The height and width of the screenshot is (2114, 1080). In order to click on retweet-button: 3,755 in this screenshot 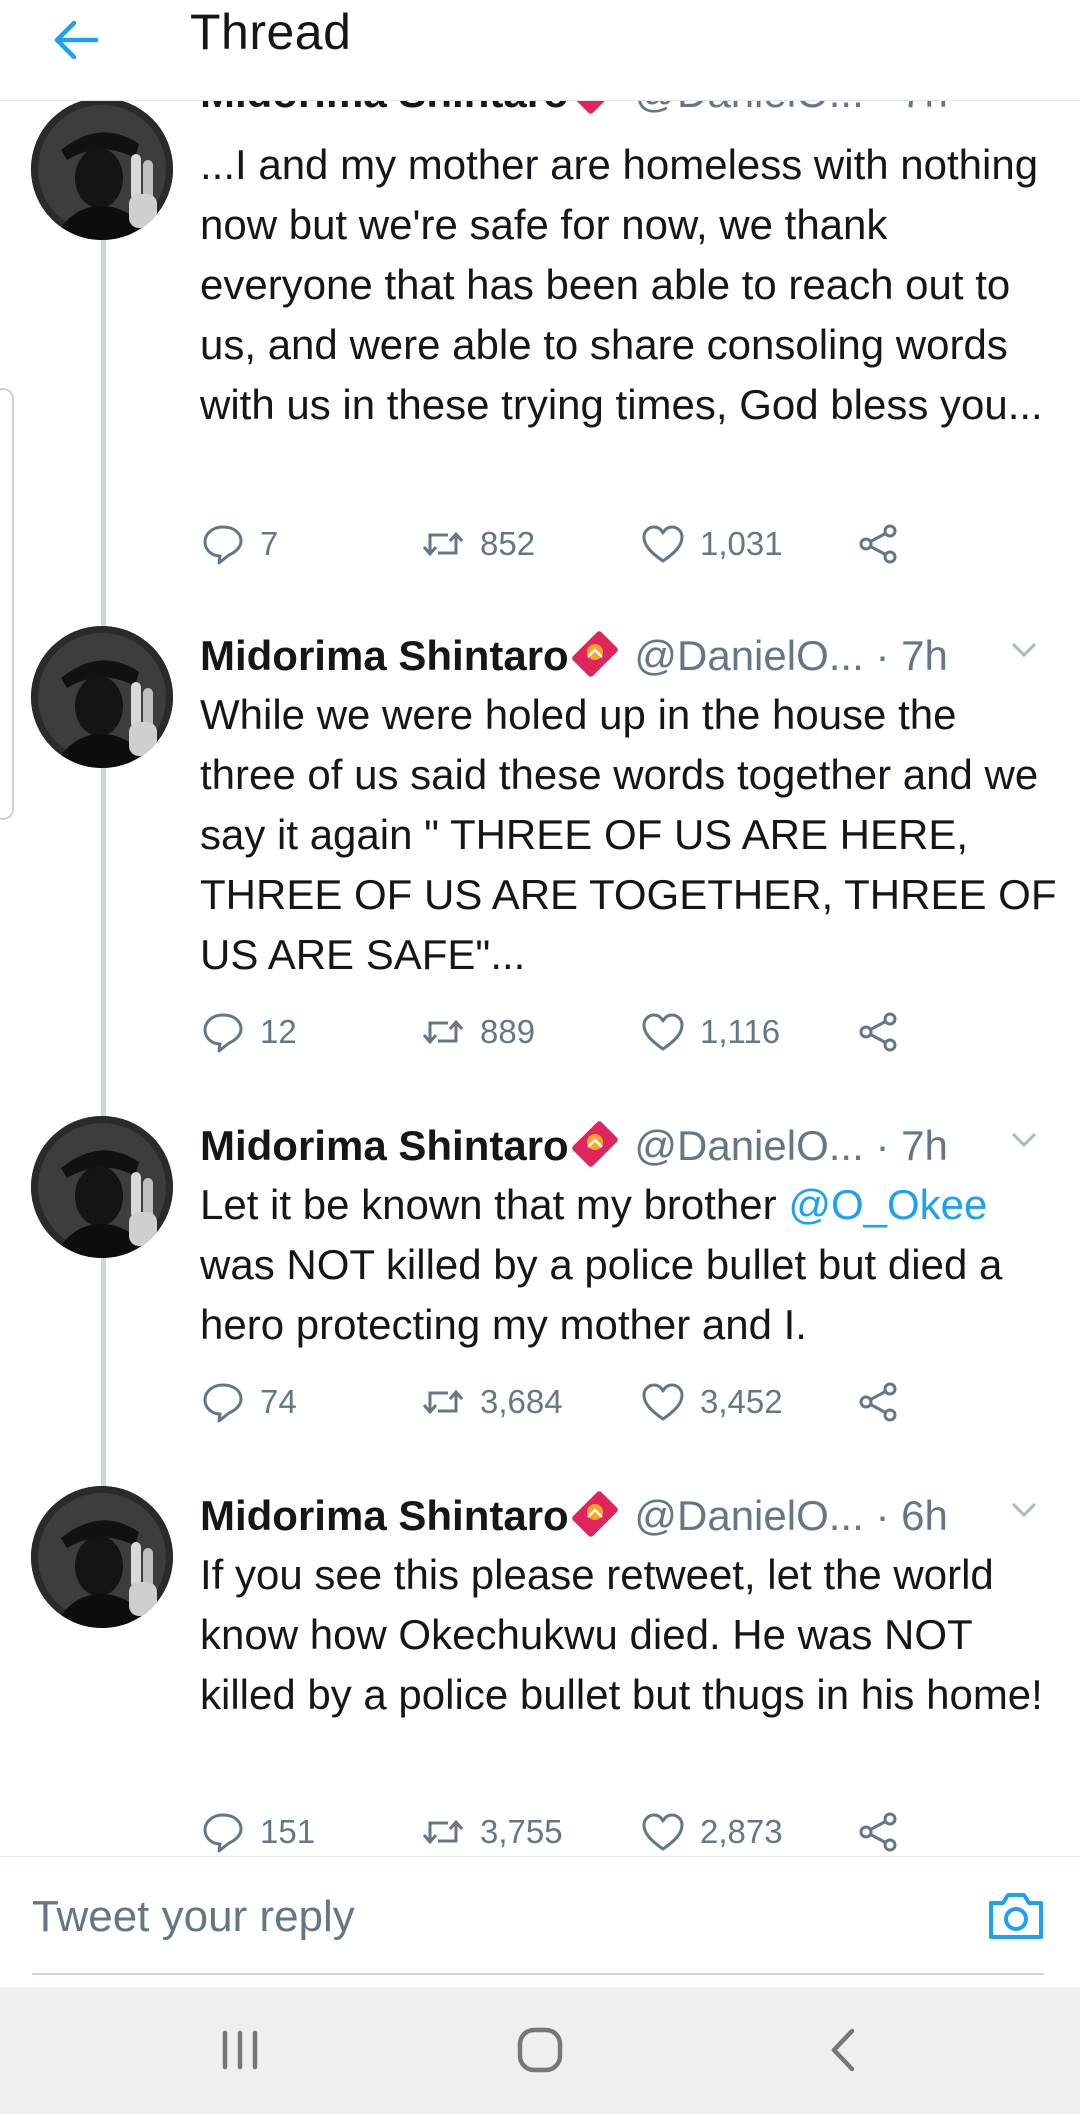, I will do `click(491, 1828)`.